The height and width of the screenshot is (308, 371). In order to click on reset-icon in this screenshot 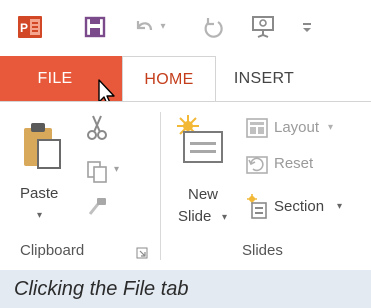, I will do `click(257, 166)`.